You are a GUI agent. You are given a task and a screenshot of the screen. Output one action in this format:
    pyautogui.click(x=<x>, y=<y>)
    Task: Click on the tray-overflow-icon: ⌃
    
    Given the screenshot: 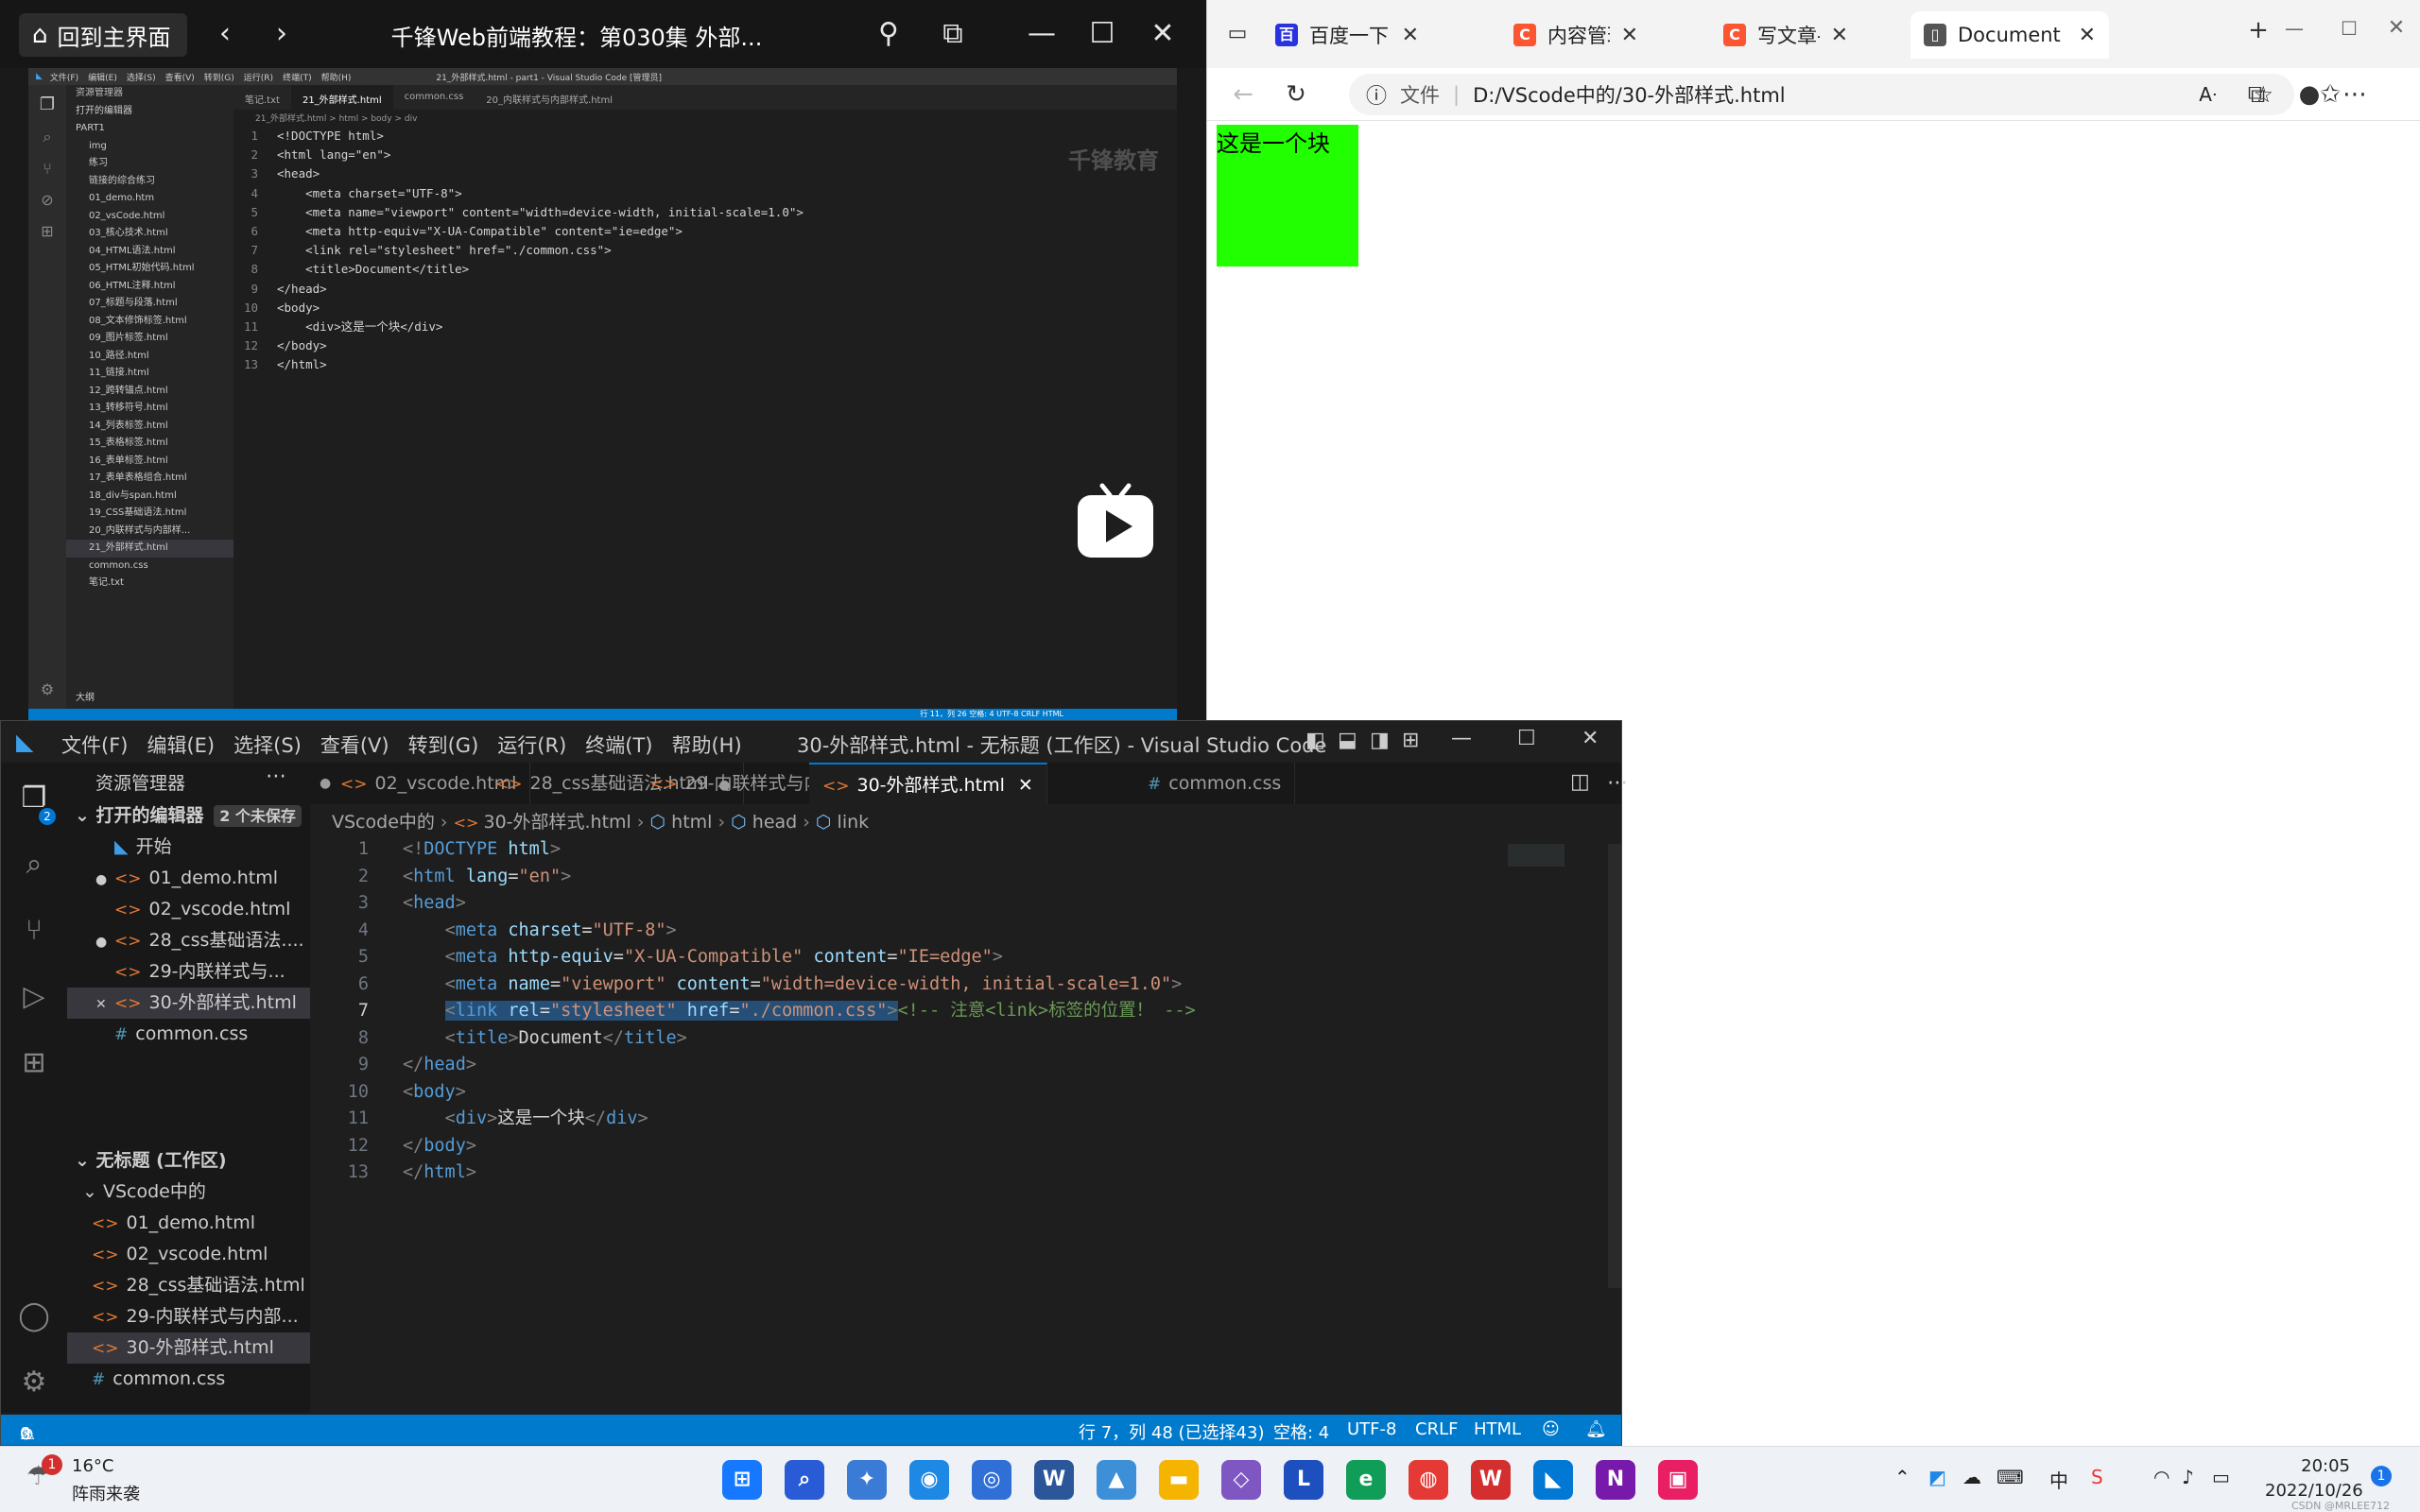 What is the action you would take?
    pyautogui.click(x=1902, y=1477)
    